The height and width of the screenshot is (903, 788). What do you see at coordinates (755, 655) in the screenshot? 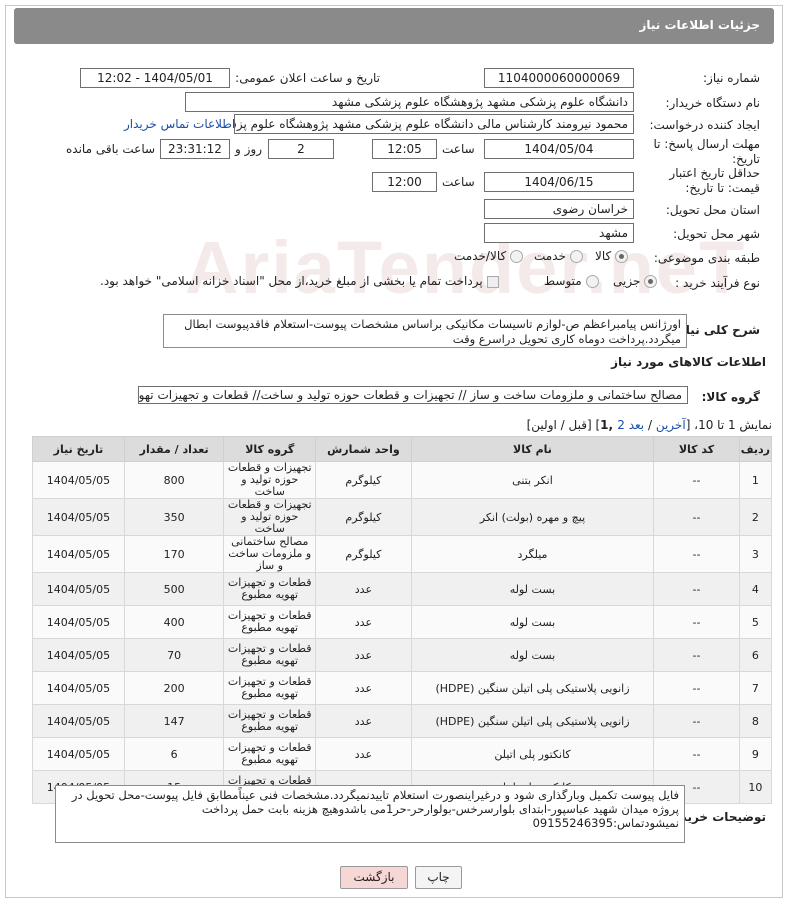
I see `cell-row-number: 6` at bounding box center [755, 655].